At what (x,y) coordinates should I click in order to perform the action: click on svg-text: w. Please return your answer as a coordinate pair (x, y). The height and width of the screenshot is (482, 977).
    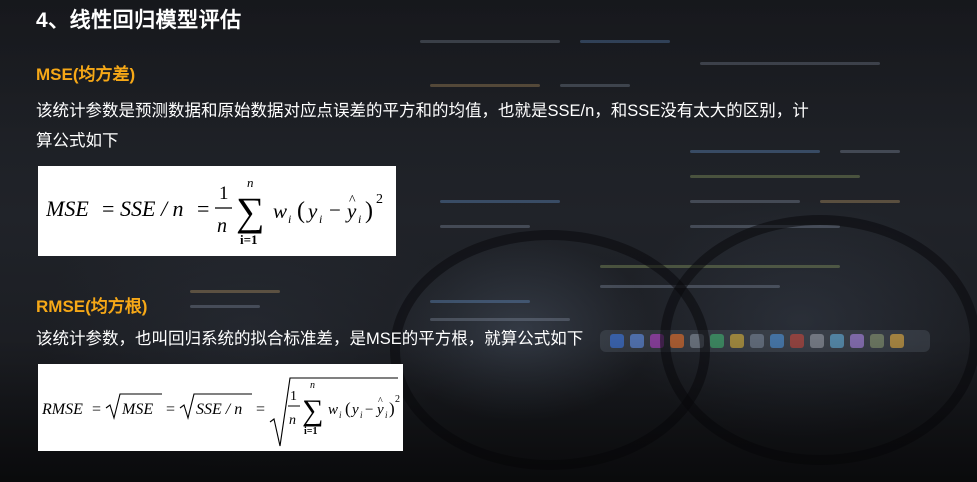
    Looking at the image, I should click on (333, 410).